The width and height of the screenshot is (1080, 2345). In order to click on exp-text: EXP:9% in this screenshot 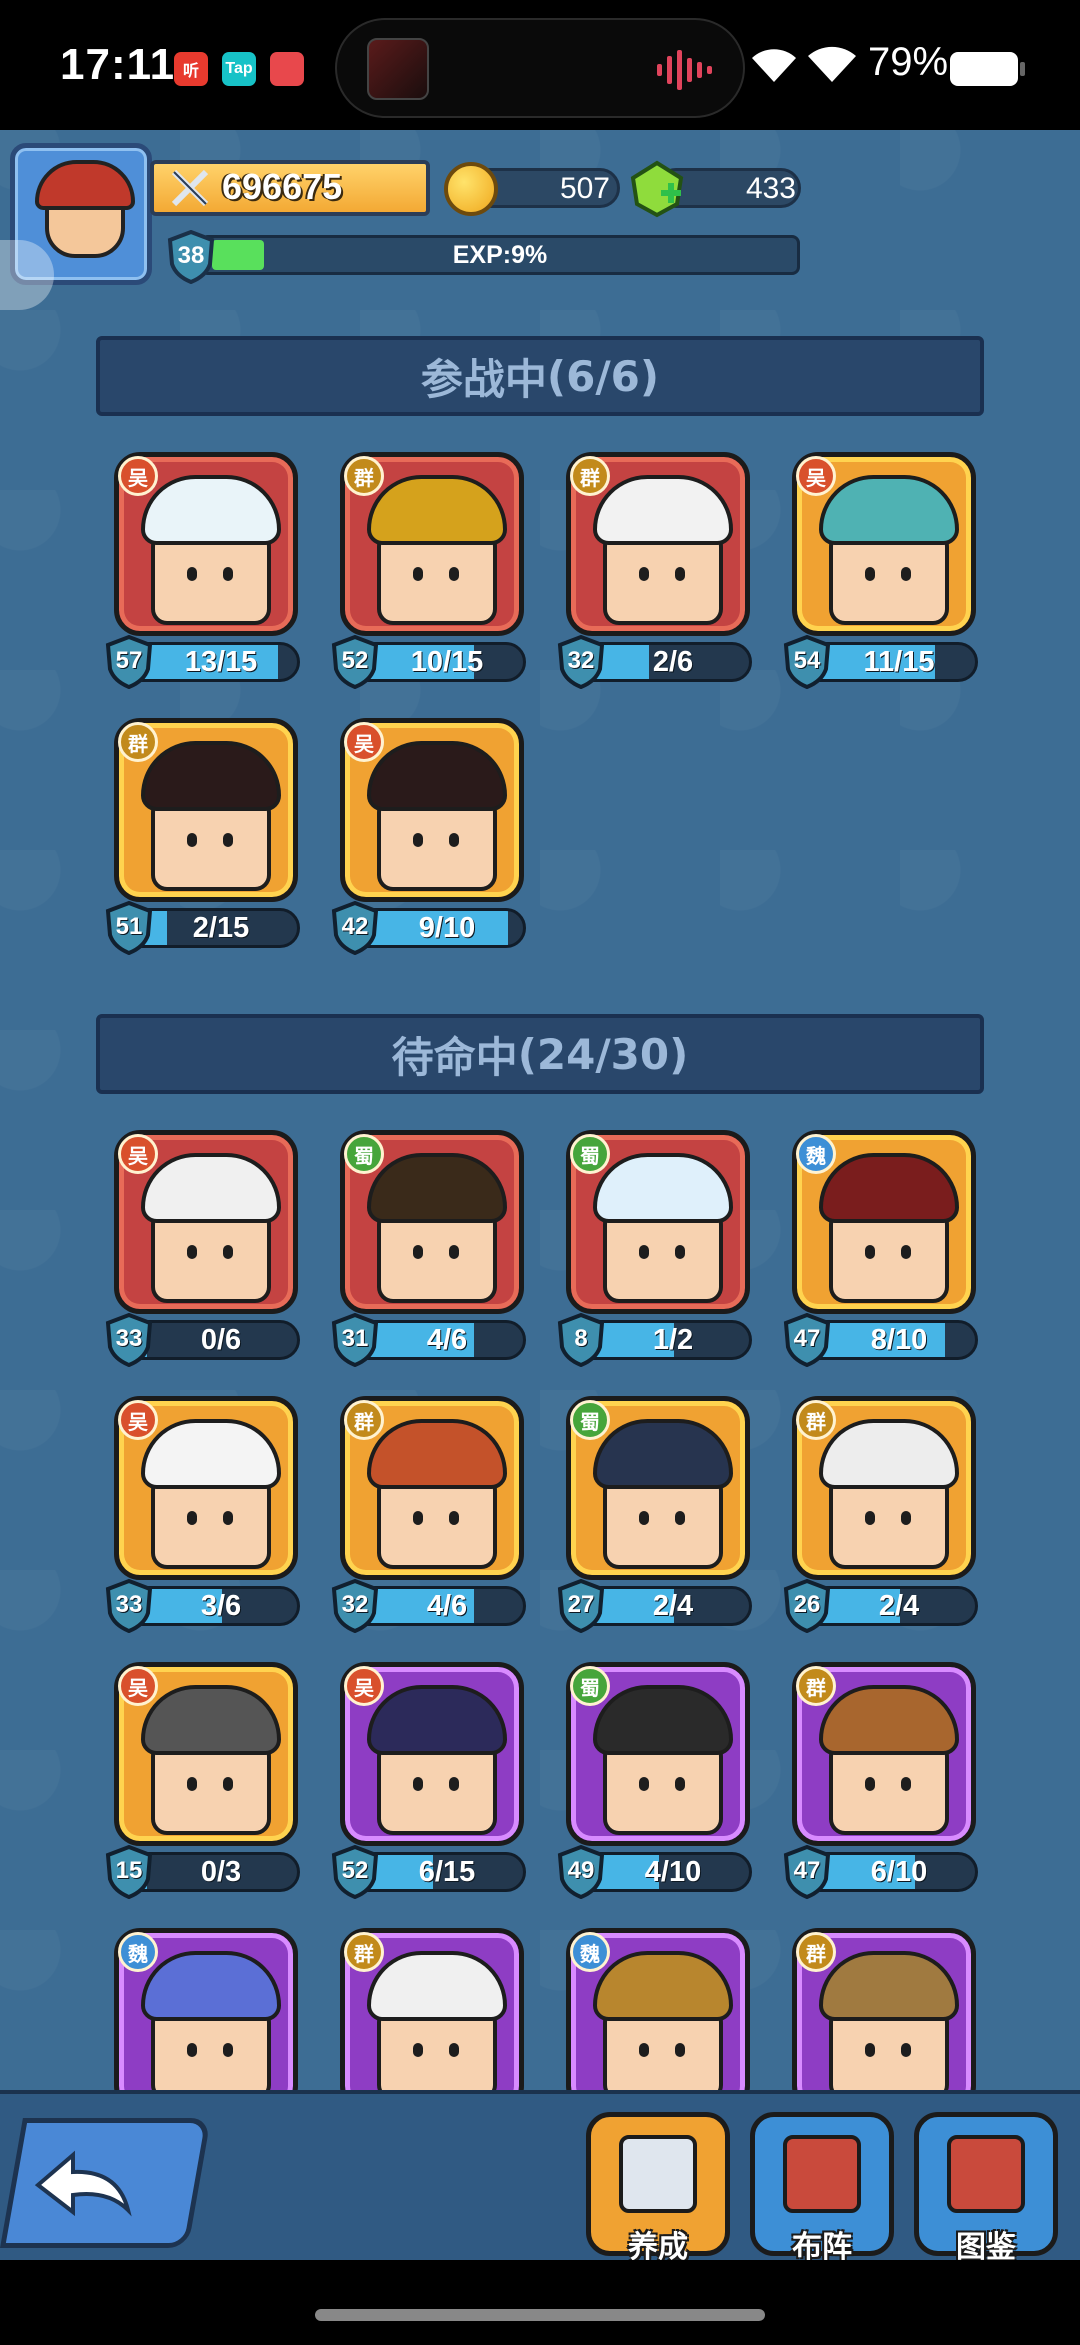, I will do `click(500, 255)`.